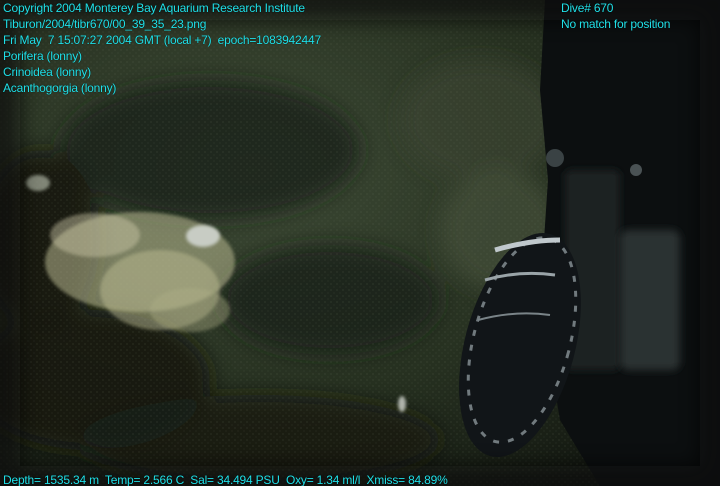 The image size is (720, 486). I want to click on overlay-label-acanthogorgia: Acanthogorgia (lonny), so click(60, 88).